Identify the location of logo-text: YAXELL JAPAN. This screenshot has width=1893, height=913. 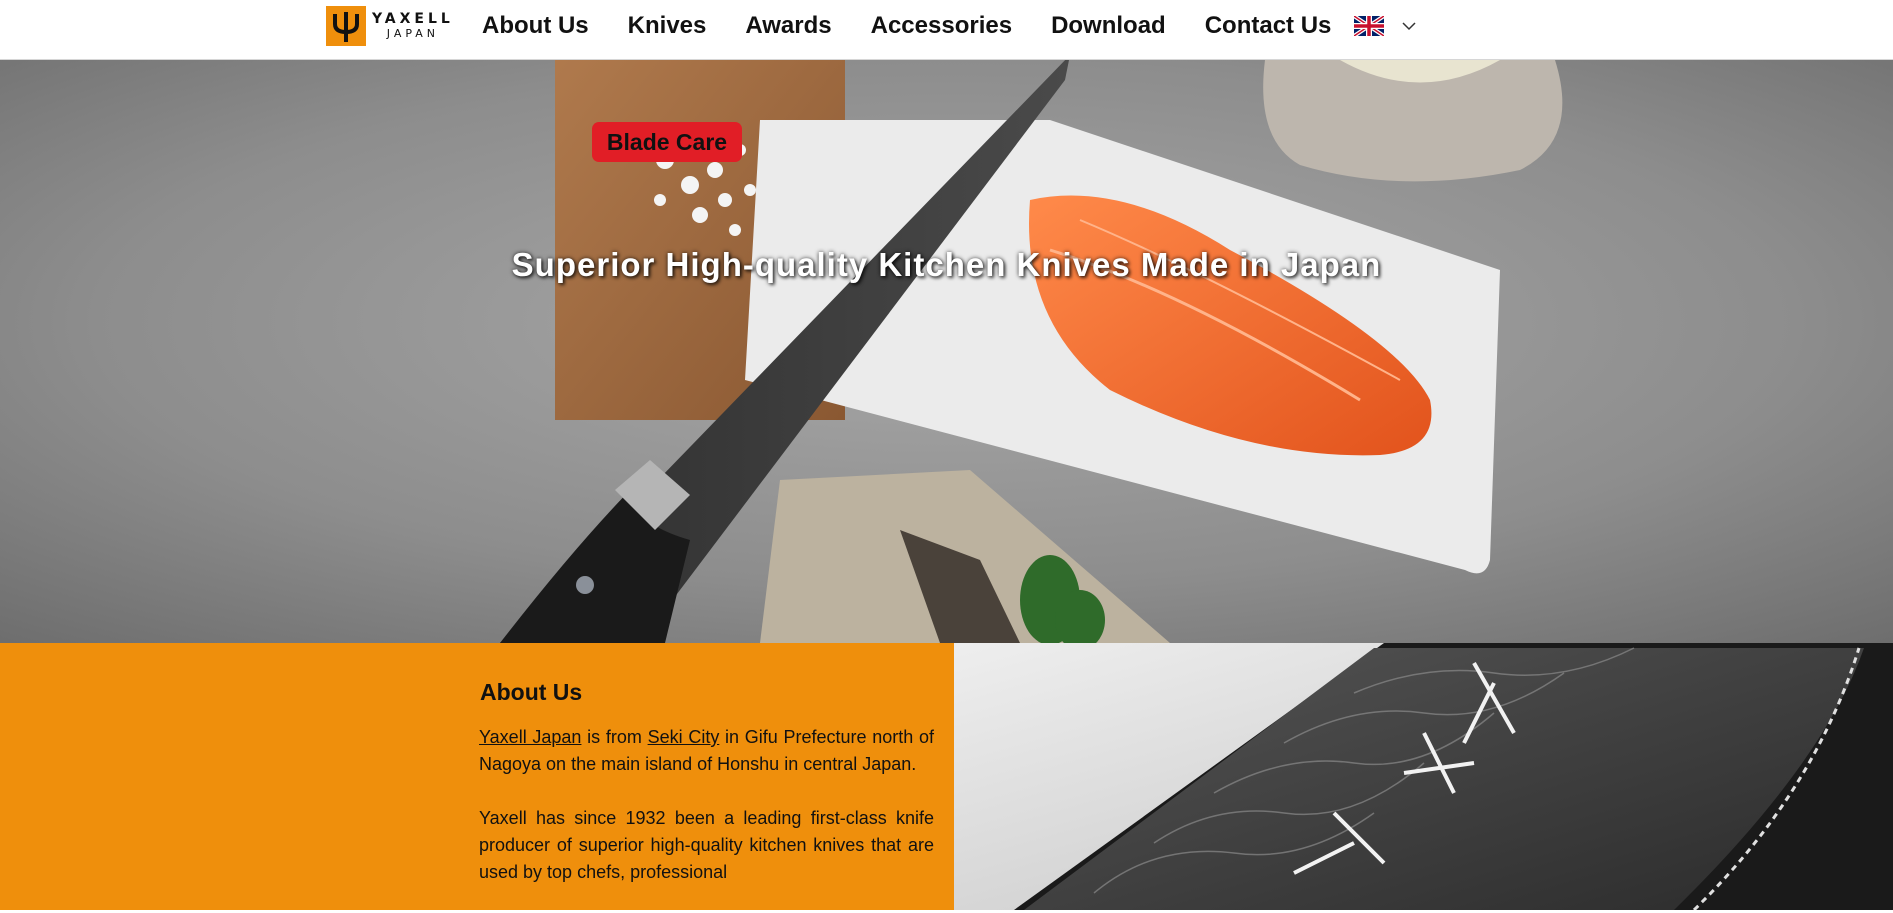
(413, 26).